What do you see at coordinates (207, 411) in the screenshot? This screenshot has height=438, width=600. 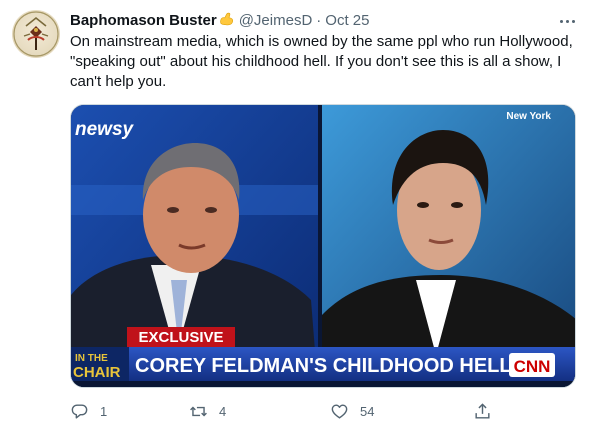 I see `retweet-button: 4` at bounding box center [207, 411].